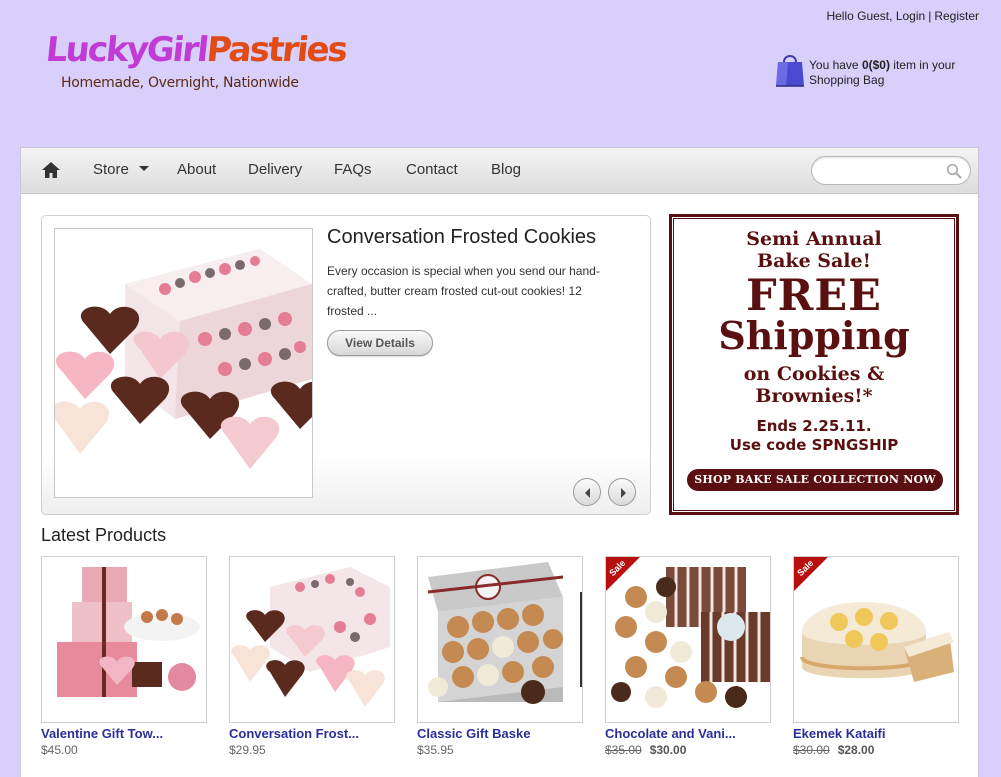 The height and width of the screenshot is (777, 1001). I want to click on main-nav: Store About Delivery FAQs Contact Blog, so click(499, 171).